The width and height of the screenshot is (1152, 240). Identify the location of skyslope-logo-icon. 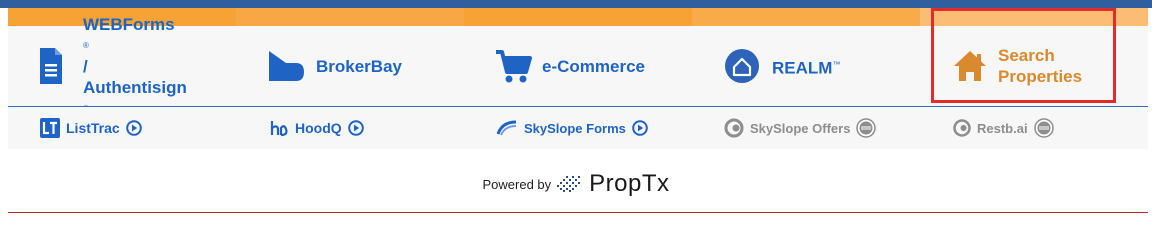
(507, 128).